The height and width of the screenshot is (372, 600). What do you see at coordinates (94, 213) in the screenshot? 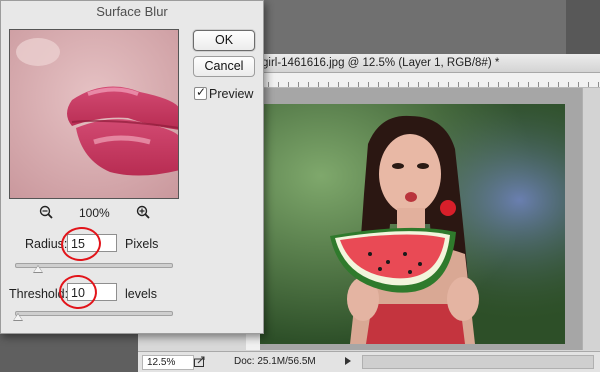
I see `preview-zoom-level: 100%` at bounding box center [94, 213].